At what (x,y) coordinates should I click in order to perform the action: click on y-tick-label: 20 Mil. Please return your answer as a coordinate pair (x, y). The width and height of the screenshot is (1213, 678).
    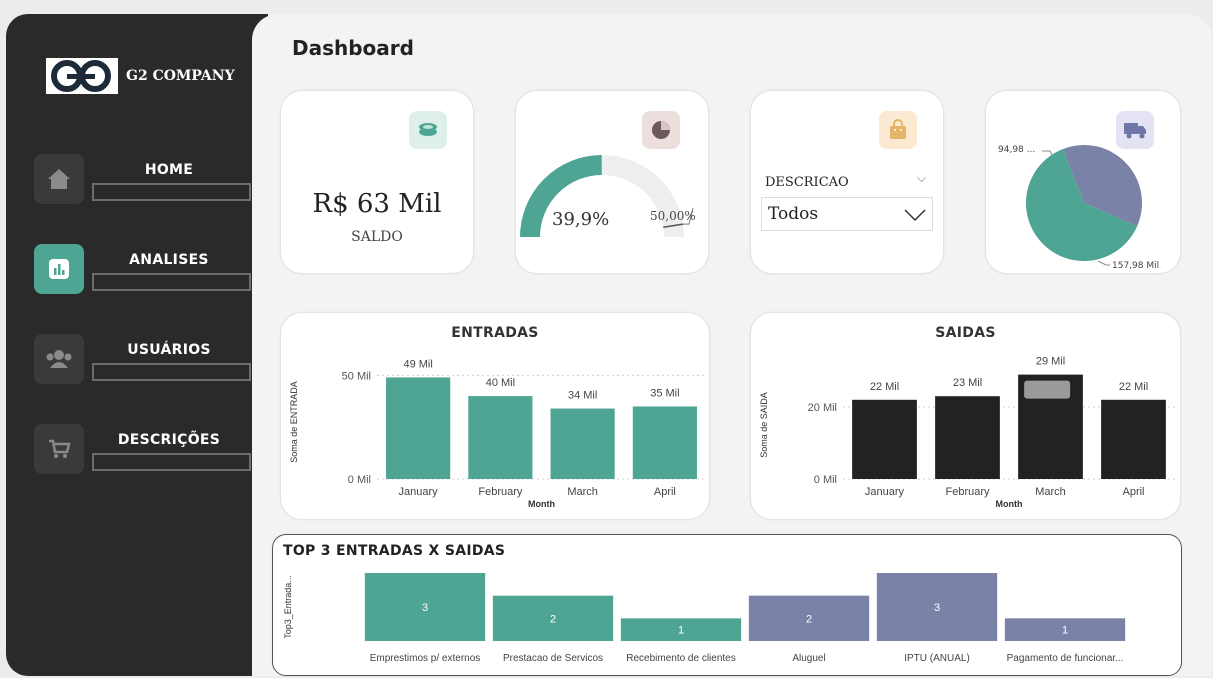
    Looking at the image, I should click on (822, 408).